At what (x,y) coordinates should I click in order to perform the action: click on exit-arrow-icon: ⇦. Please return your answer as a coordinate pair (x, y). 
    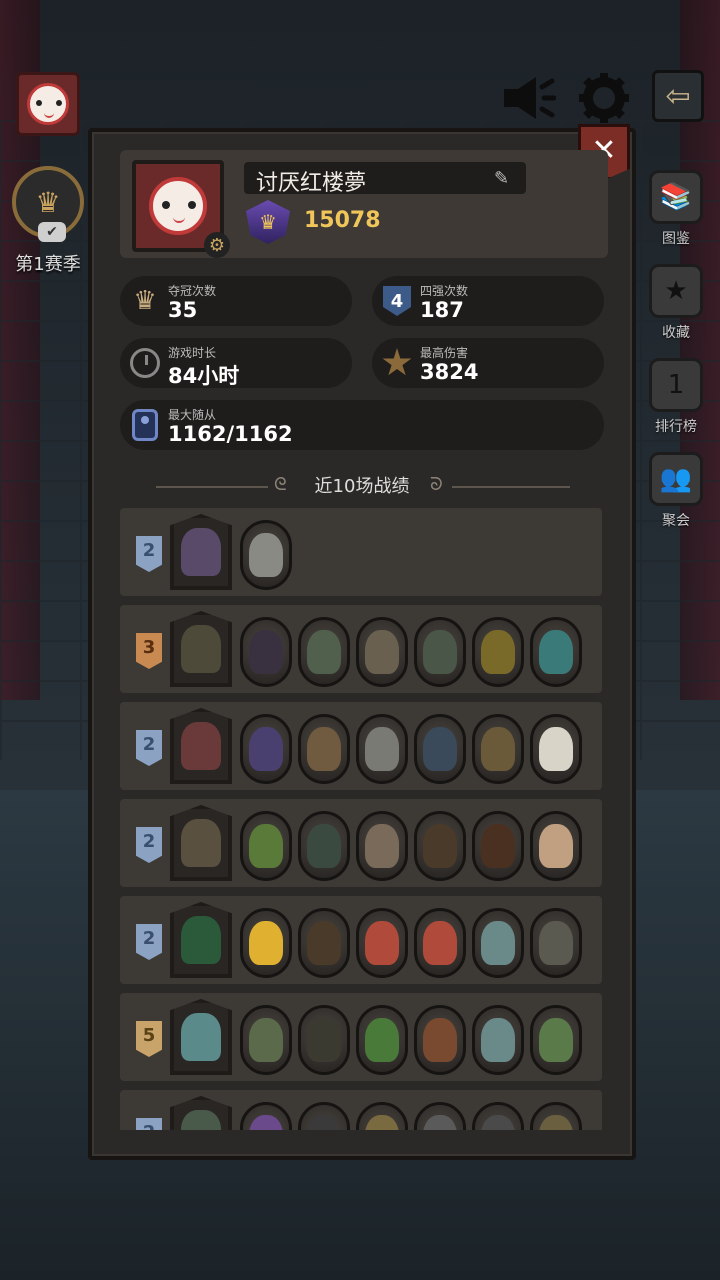
    Looking at the image, I should click on (678, 96).